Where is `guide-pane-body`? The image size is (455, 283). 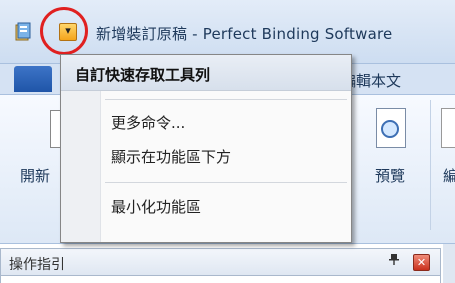
guide-pane-body is located at coordinates (220, 279).